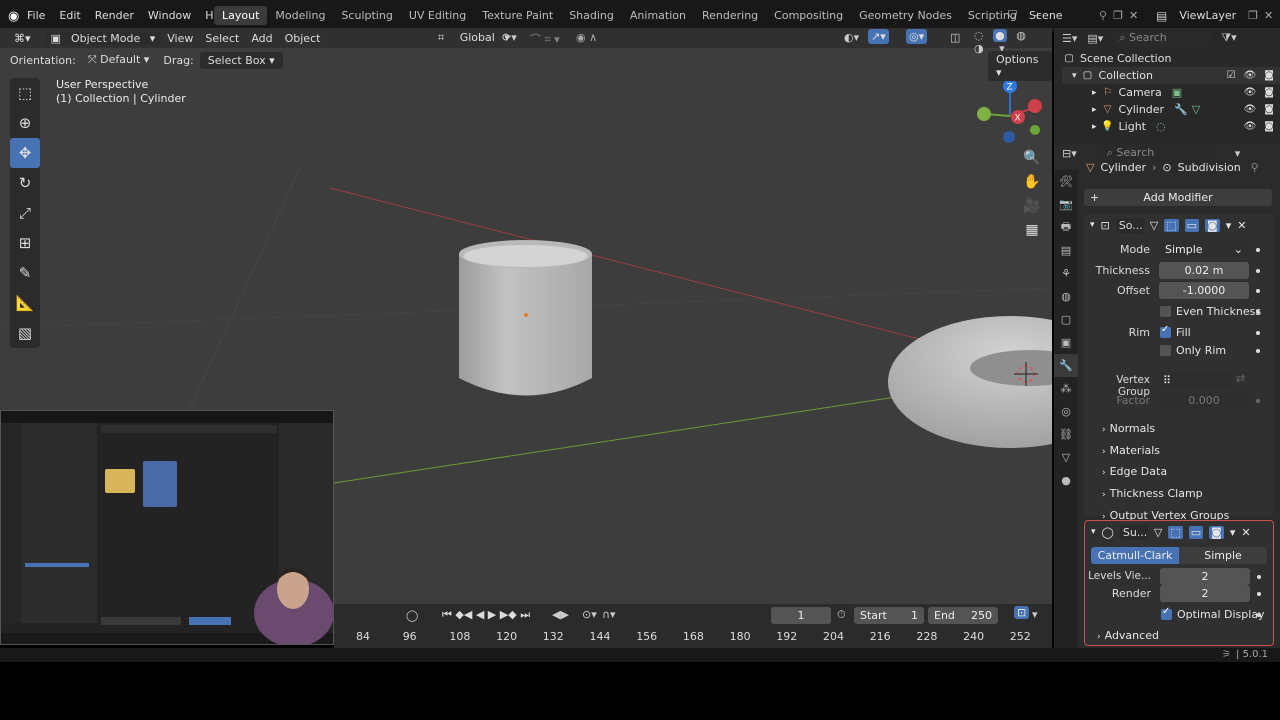 The height and width of the screenshot is (720, 1280). Describe the element at coordinates (169, 15) in the screenshot. I see `menu-window: Window` at that location.